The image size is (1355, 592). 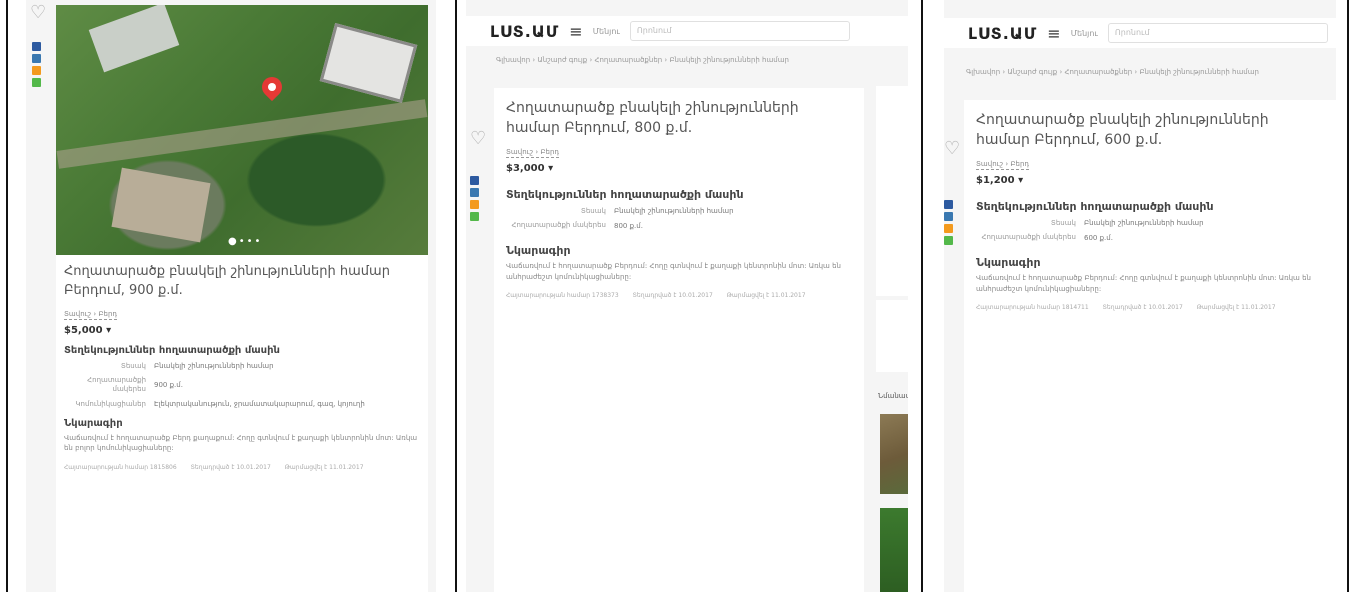 What do you see at coordinates (1150, 237) in the screenshot?
I see `spec-row: Հողատարածքի մակերես 600 ք.մ.` at bounding box center [1150, 237].